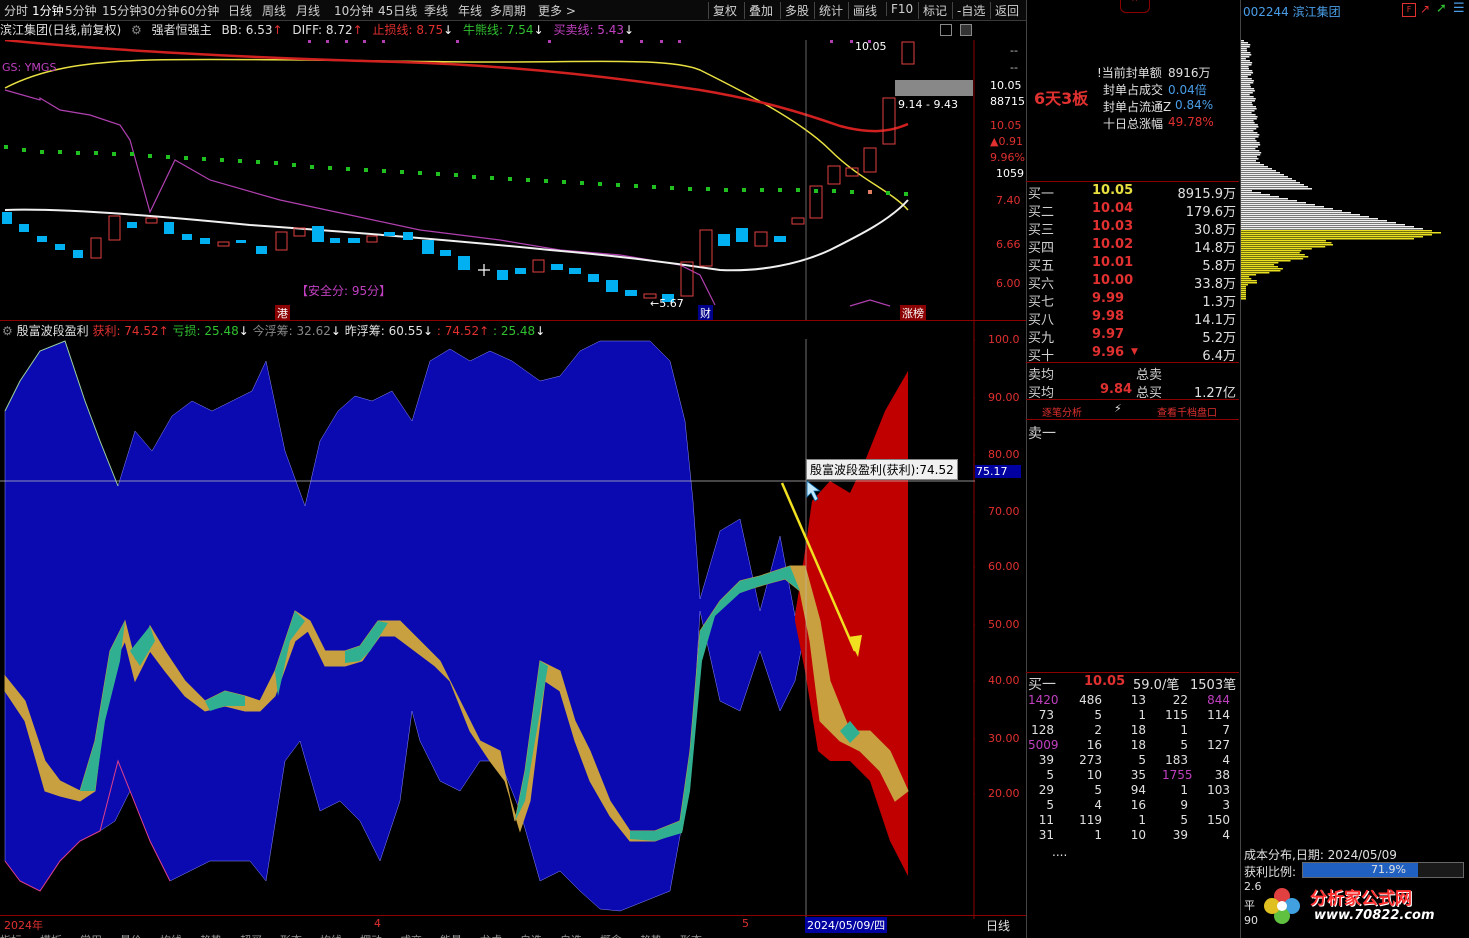  What do you see at coordinates (946, 30) in the screenshot?
I see `minimize-icon` at bounding box center [946, 30].